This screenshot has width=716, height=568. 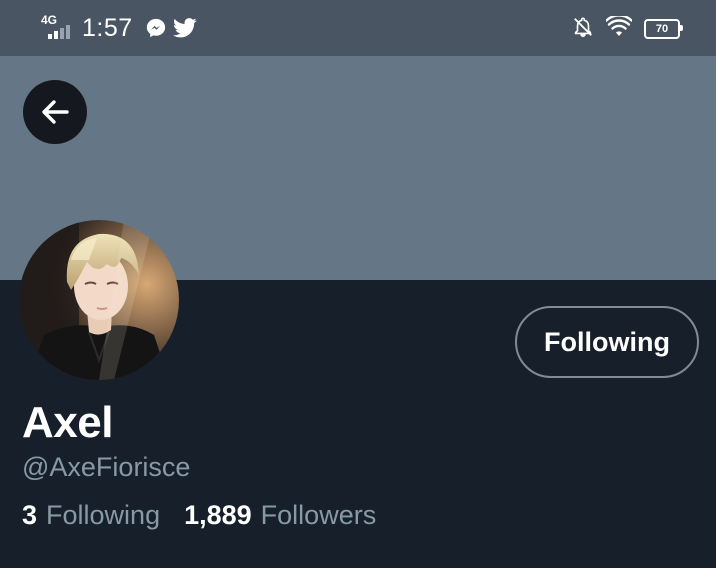 I want to click on status-bar: 4G 1:57 70, so click(x=358, y=28).